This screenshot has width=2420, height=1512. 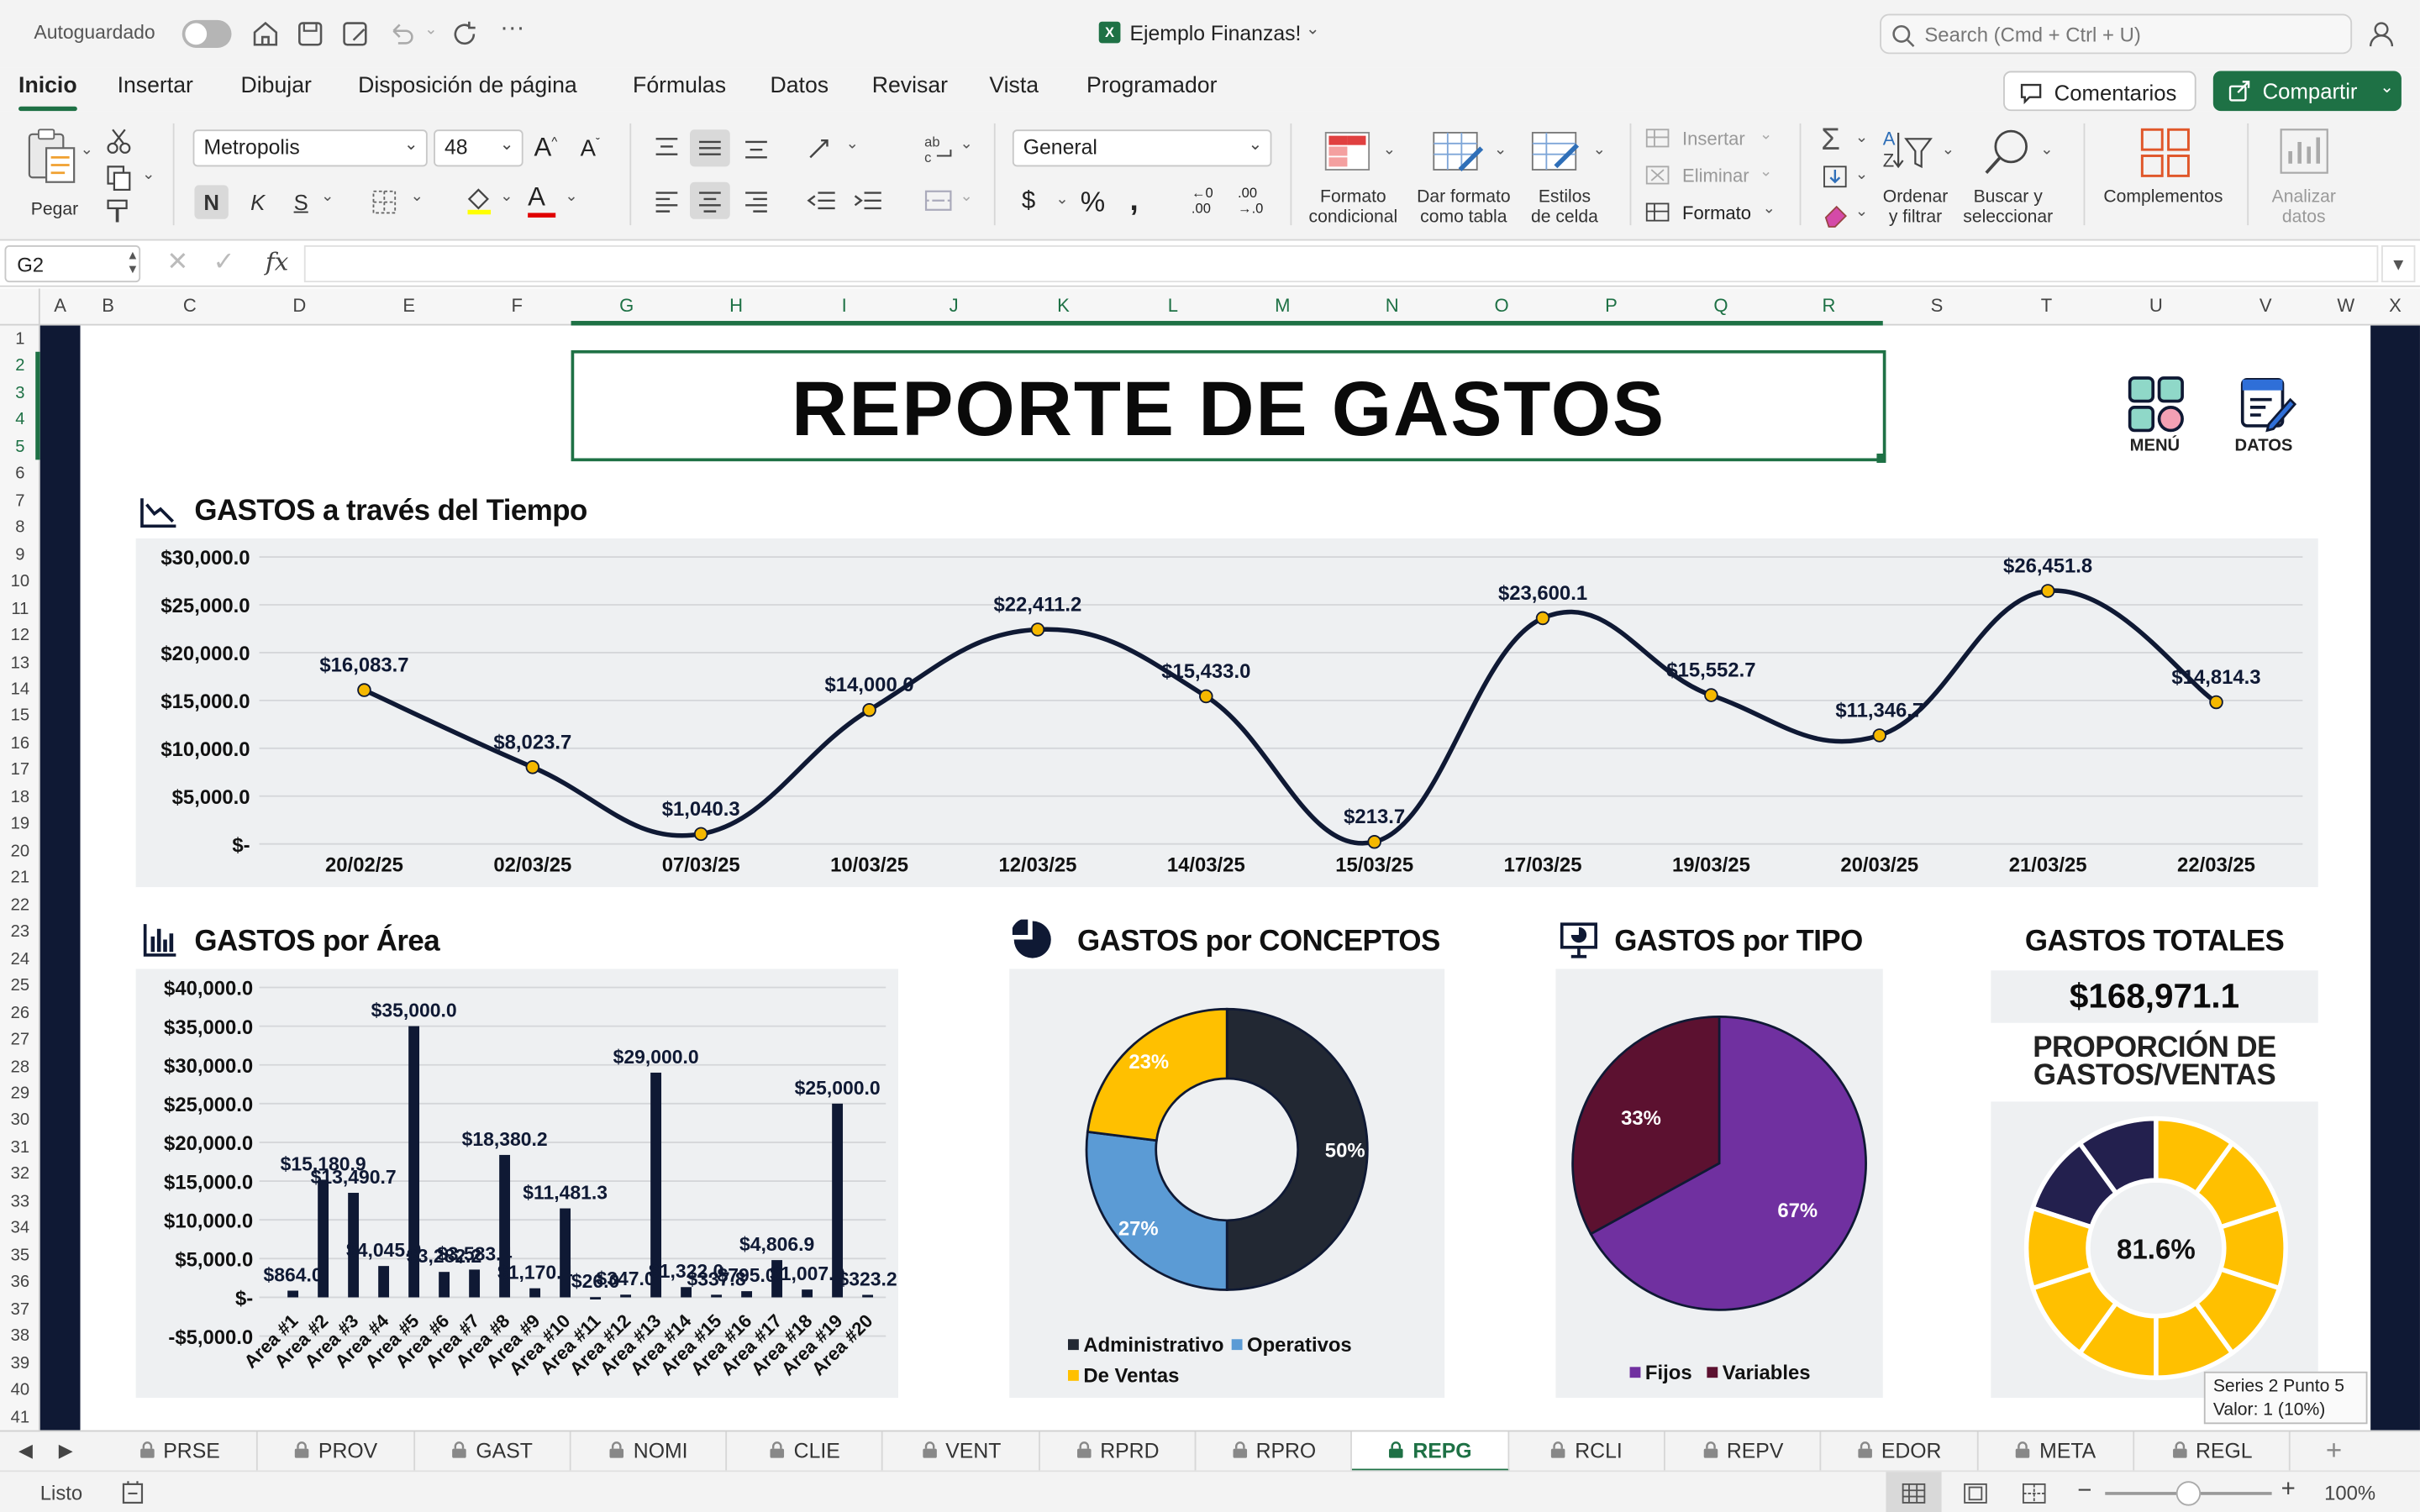 What do you see at coordinates (1063, 306) in the screenshot?
I see `col-header: K` at bounding box center [1063, 306].